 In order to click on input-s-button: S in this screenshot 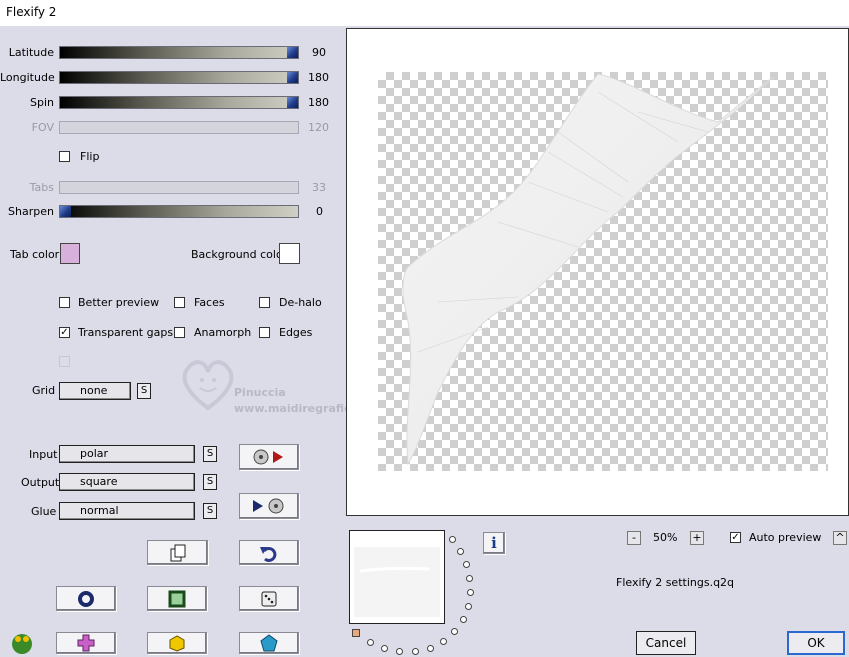, I will do `click(210, 454)`.